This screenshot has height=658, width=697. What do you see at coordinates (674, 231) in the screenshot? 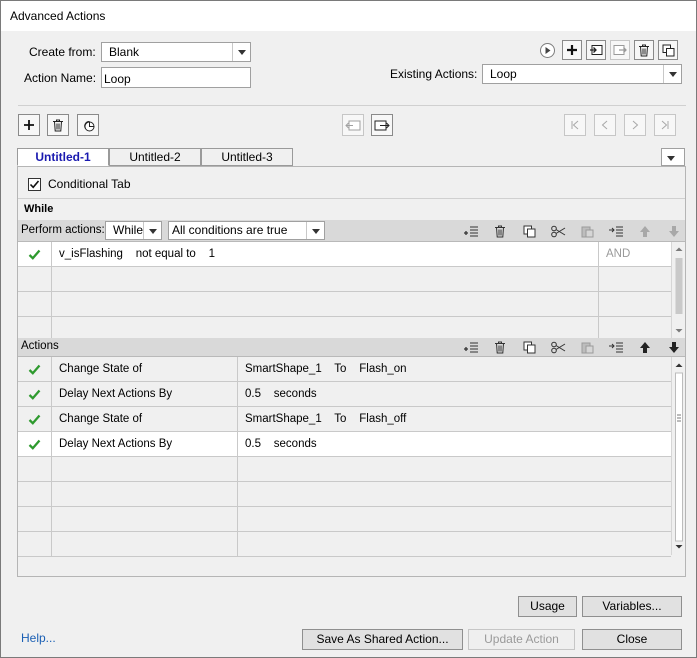
I see `move-condition-down-icon` at bounding box center [674, 231].